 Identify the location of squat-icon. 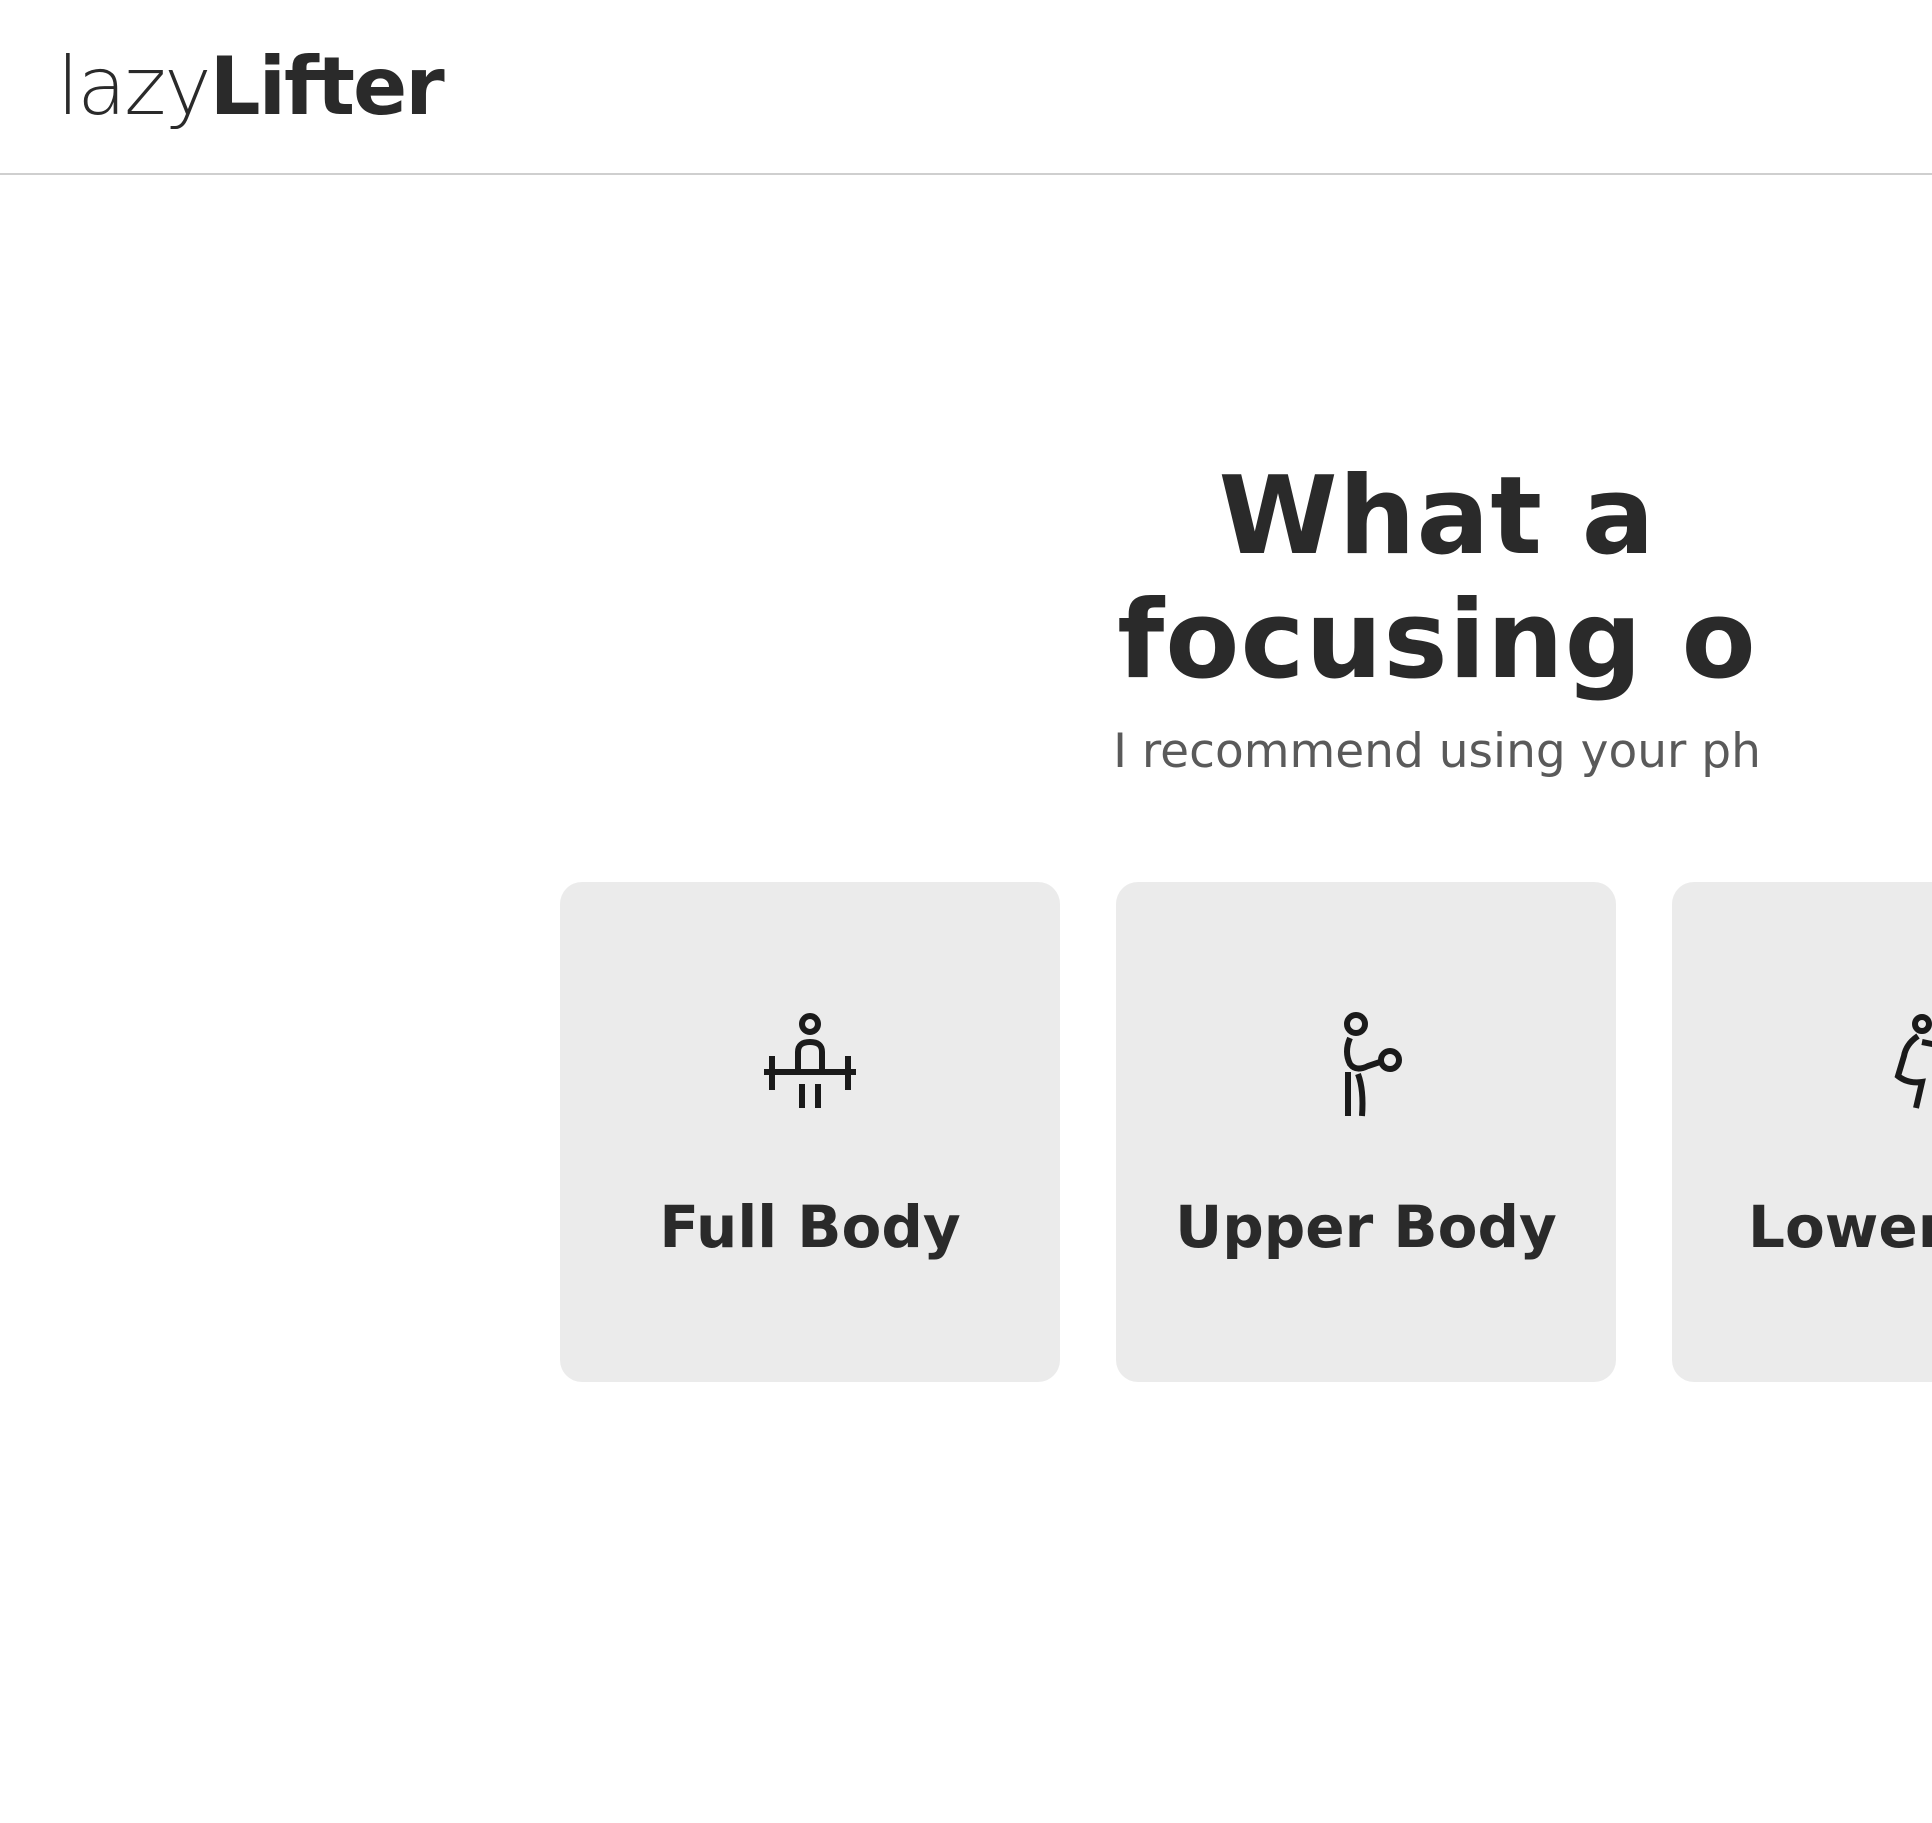
(1913, 1061).